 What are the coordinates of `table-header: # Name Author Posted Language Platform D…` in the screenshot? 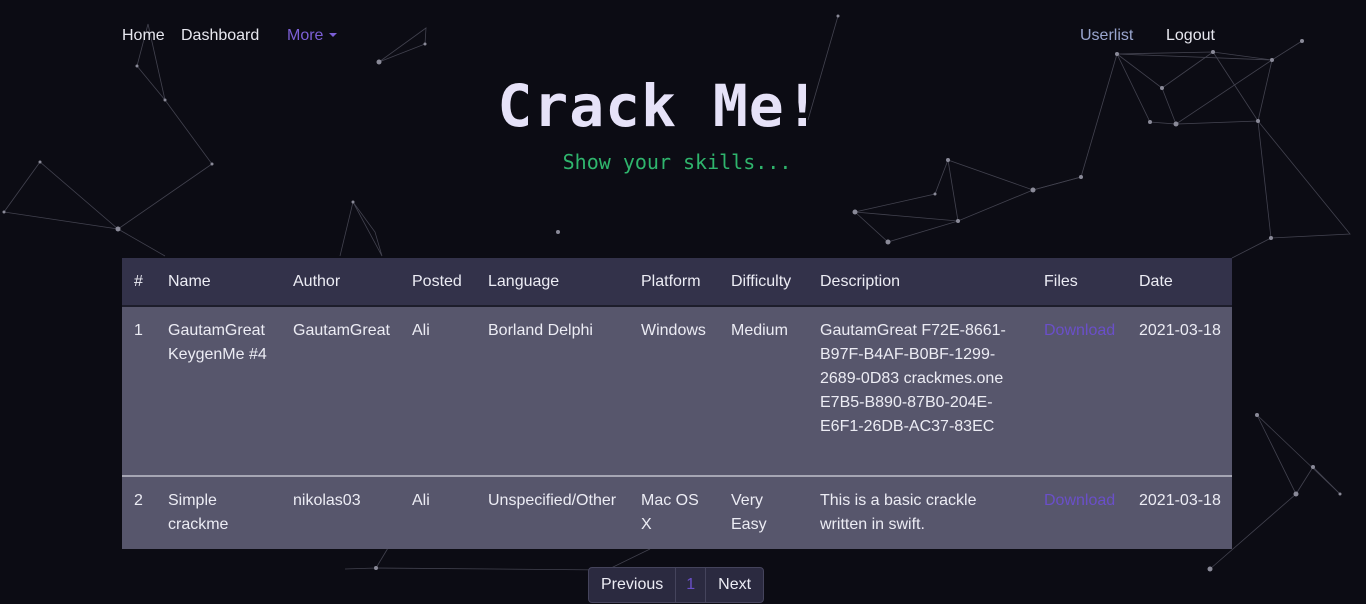 It's located at (677, 282).